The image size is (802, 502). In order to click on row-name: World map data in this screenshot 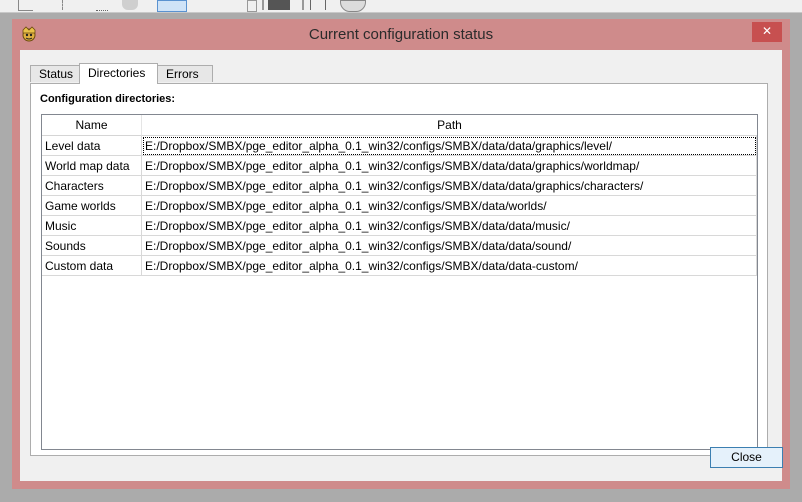, I will do `click(92, 166)`.